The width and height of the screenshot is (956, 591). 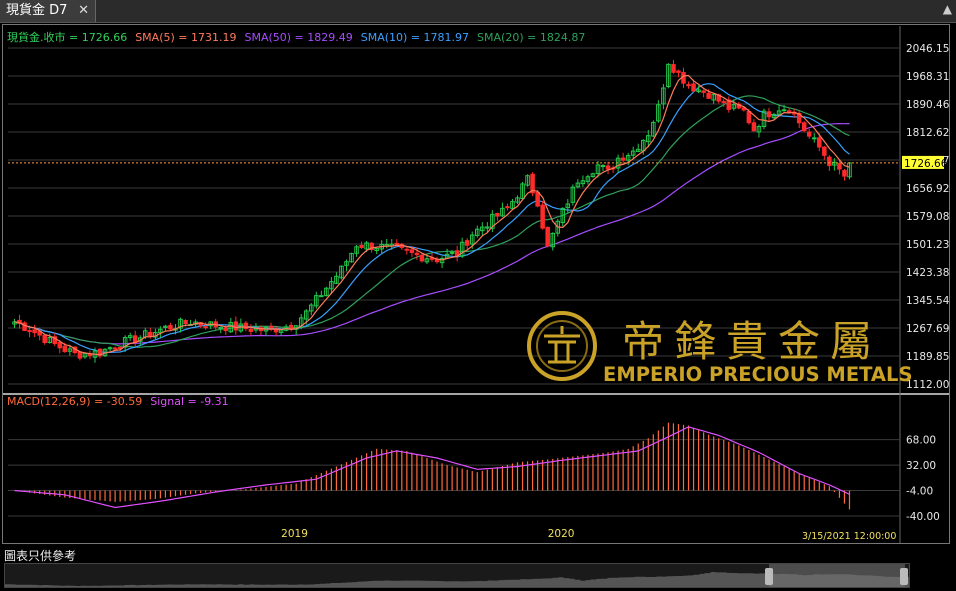 I want to click on price-tick-label: 1189.85, so click(x=927, y=357).